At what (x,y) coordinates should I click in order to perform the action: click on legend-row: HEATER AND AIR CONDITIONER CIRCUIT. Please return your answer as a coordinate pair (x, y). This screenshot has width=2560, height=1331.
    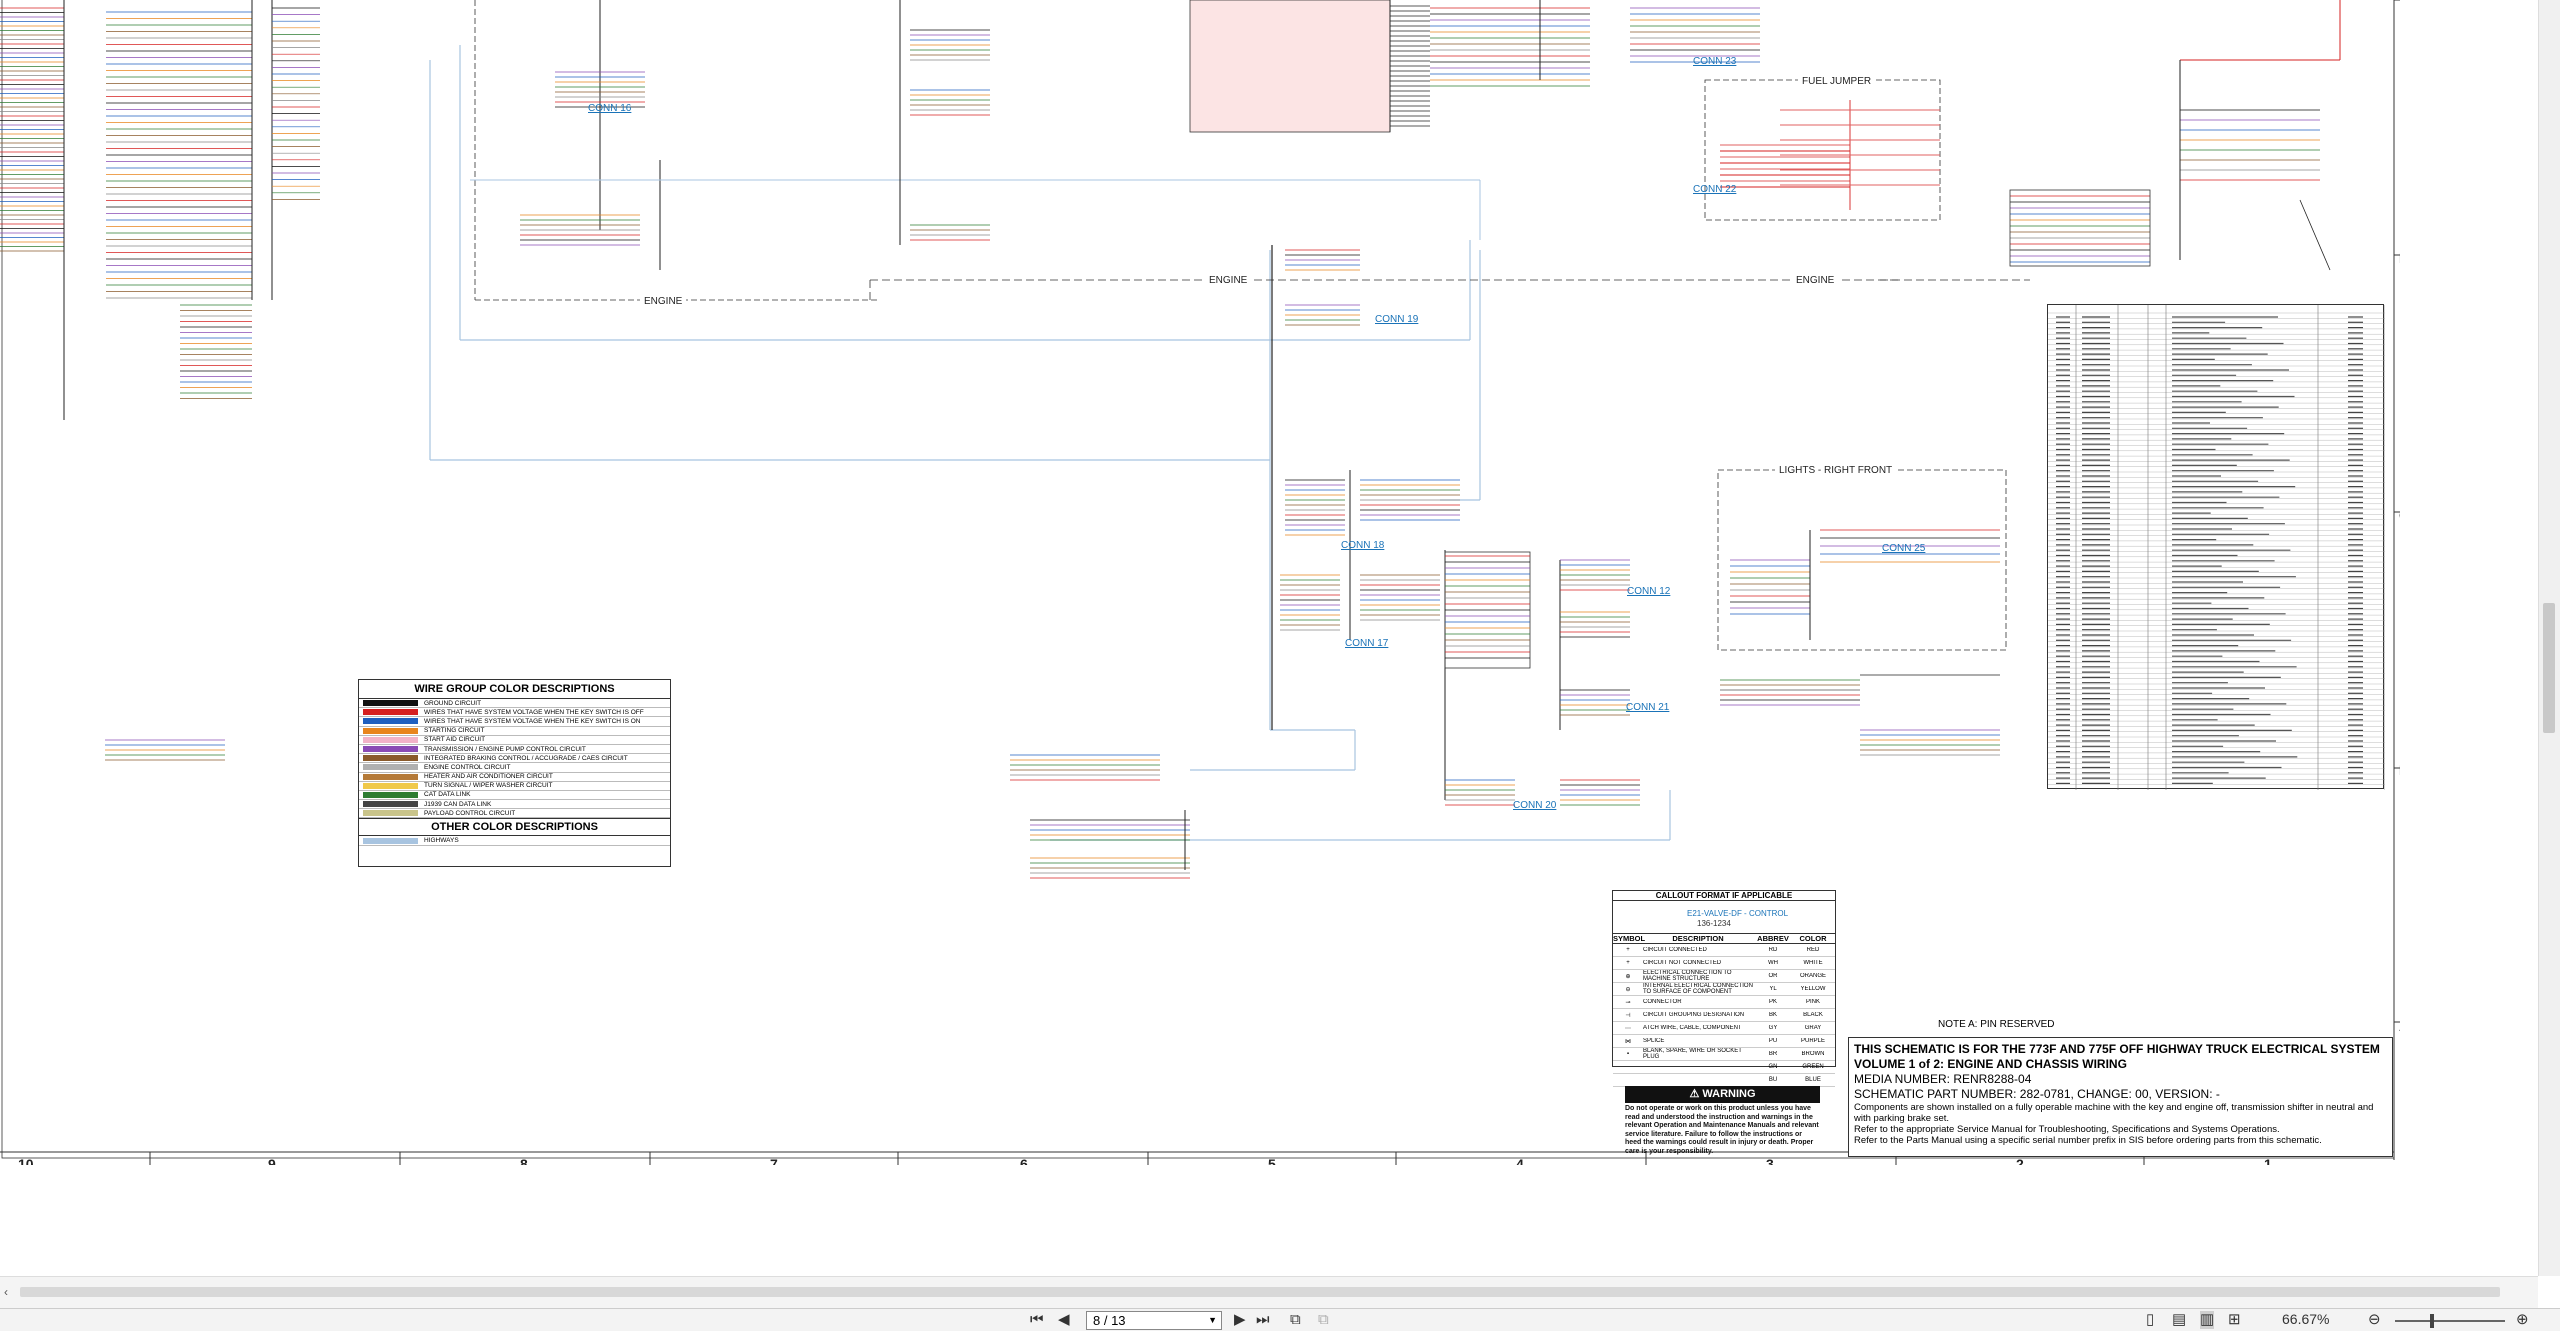
    Looking at the image, I should click on (514, 777).